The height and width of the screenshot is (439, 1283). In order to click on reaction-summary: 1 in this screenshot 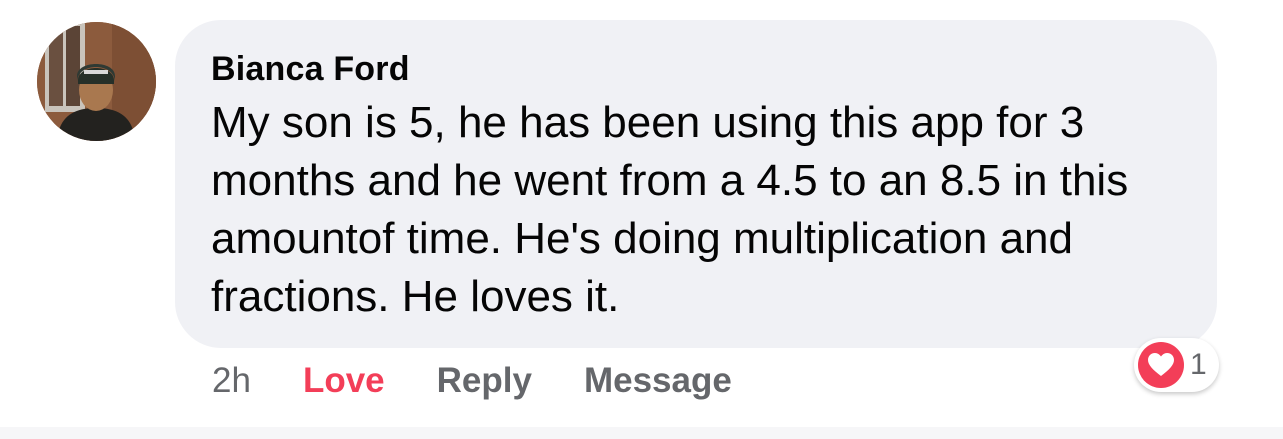, I will do `click(1176, 365)`.